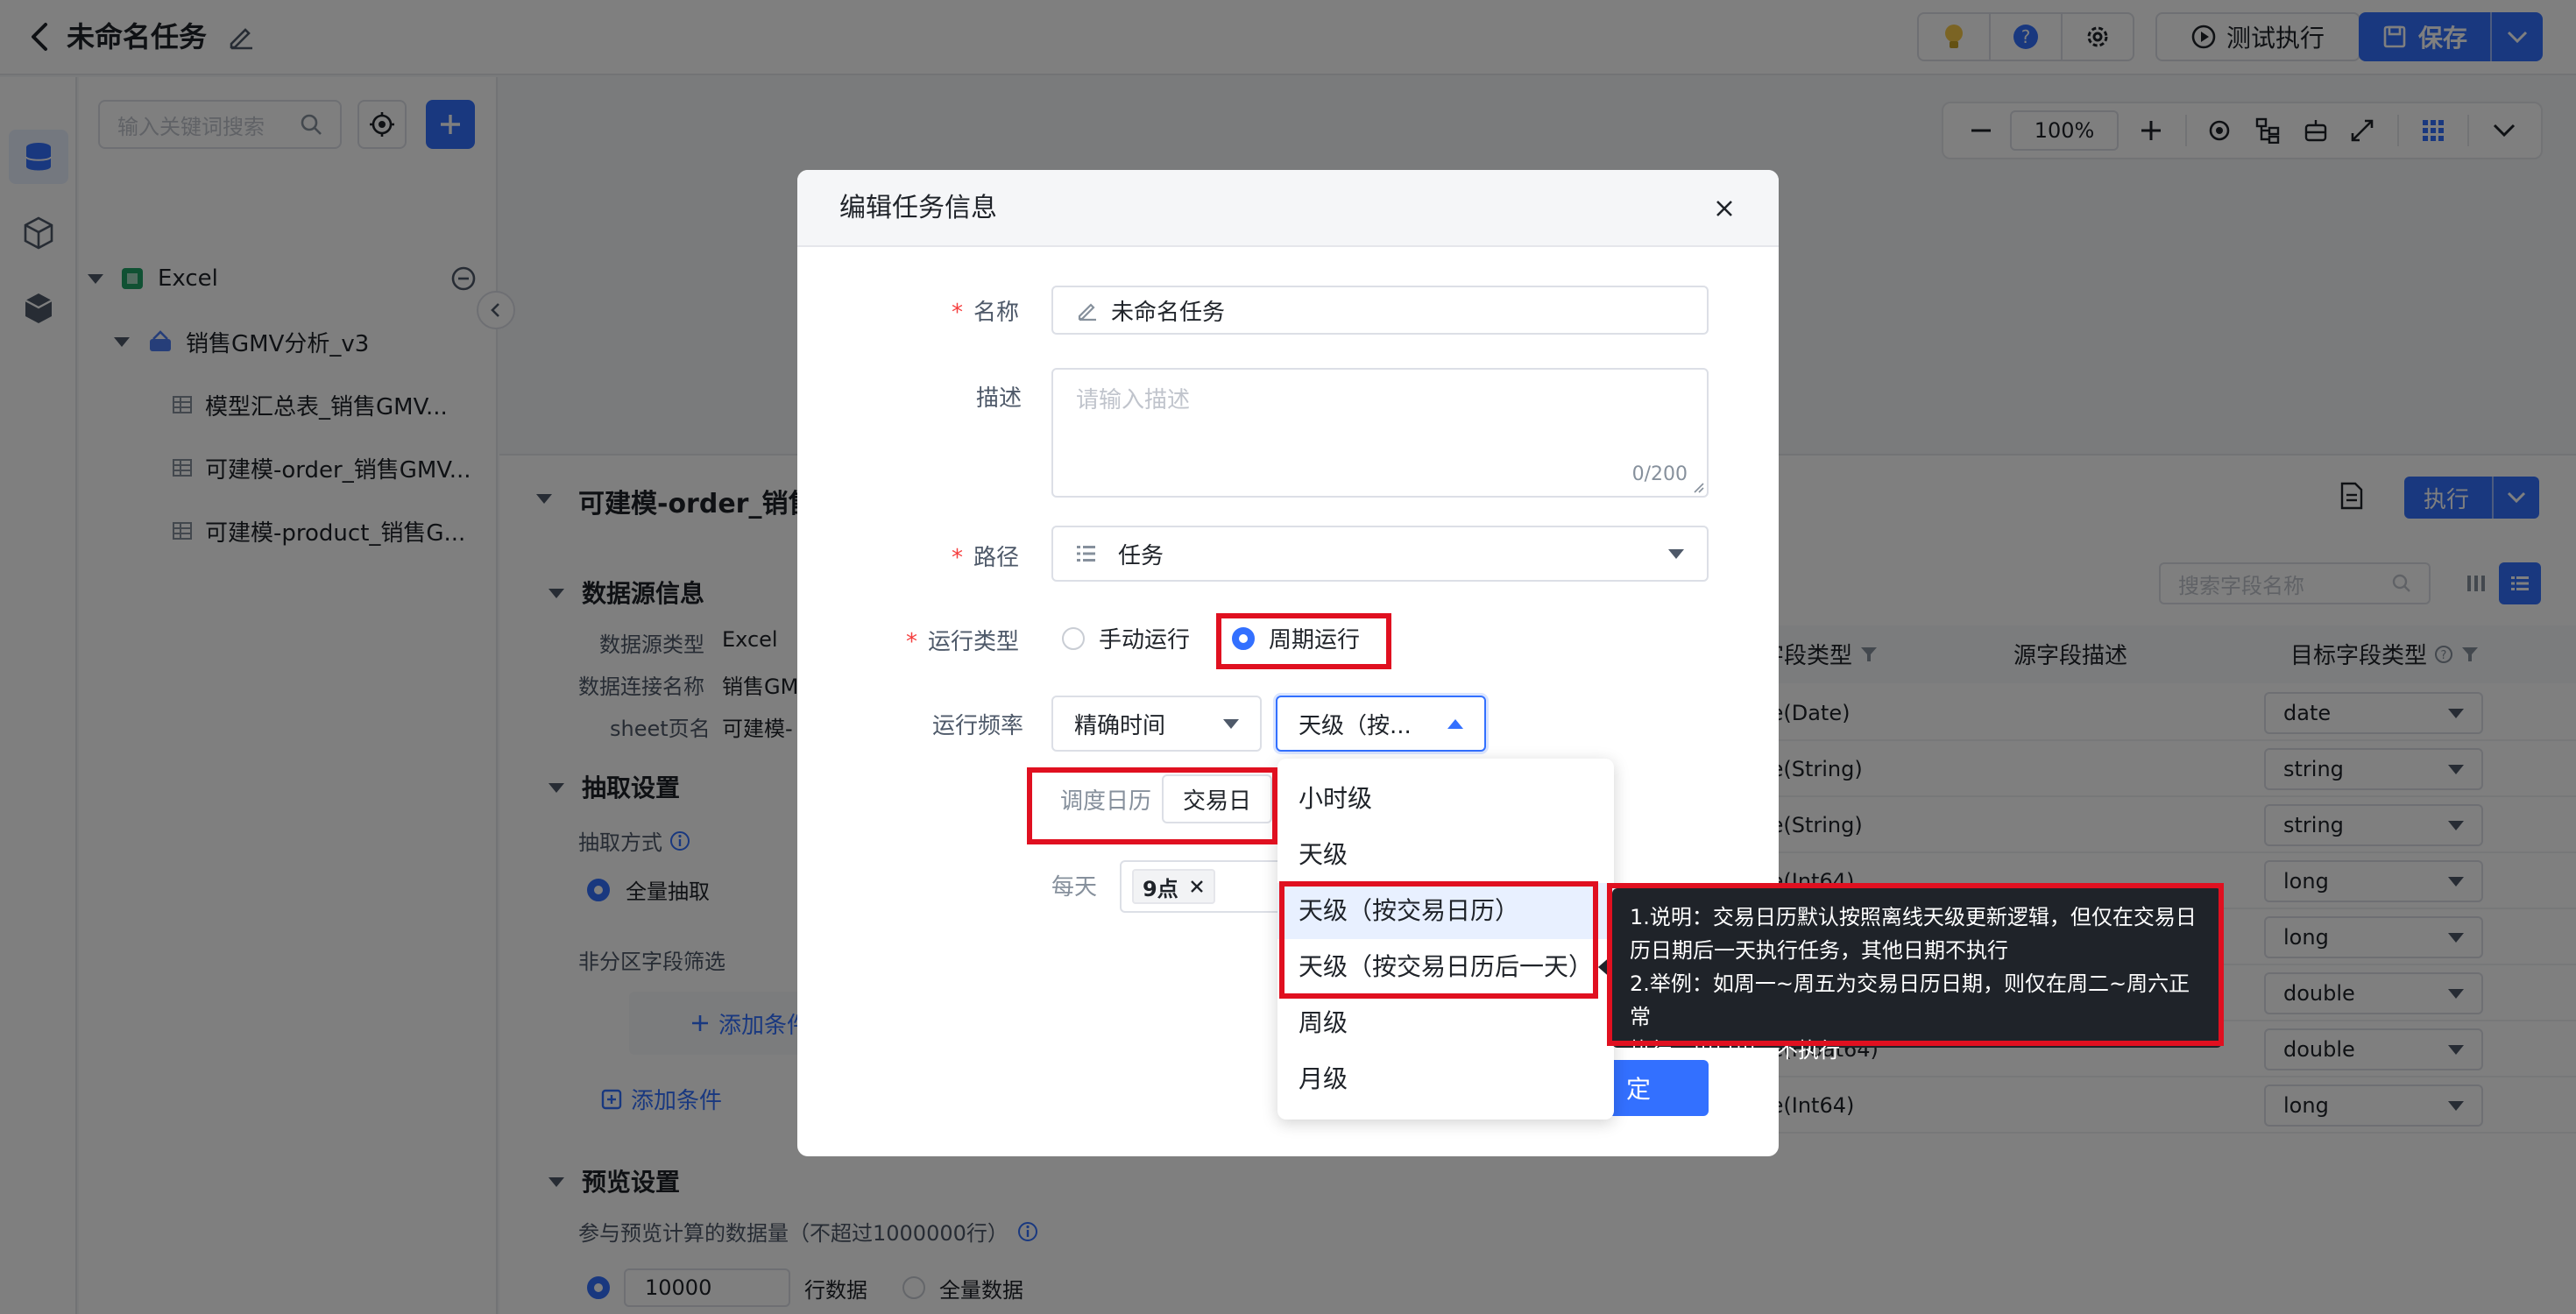  I want to click on desc-textarea: 请输入描述 0/200, so click(1380, 433).